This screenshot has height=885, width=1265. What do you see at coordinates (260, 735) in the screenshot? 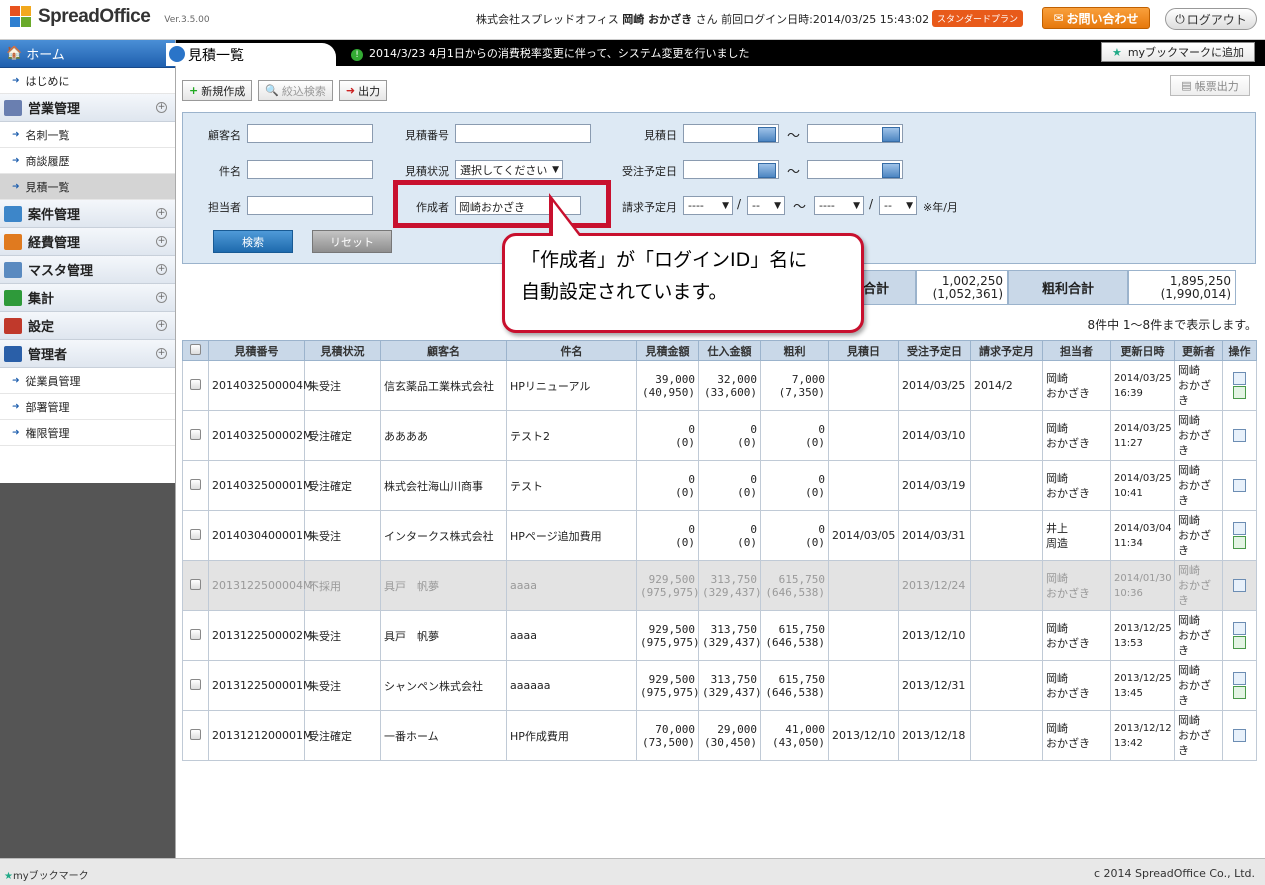
I see `quote-no-cell: 2013121200001M` at bounding box center [260, 735].